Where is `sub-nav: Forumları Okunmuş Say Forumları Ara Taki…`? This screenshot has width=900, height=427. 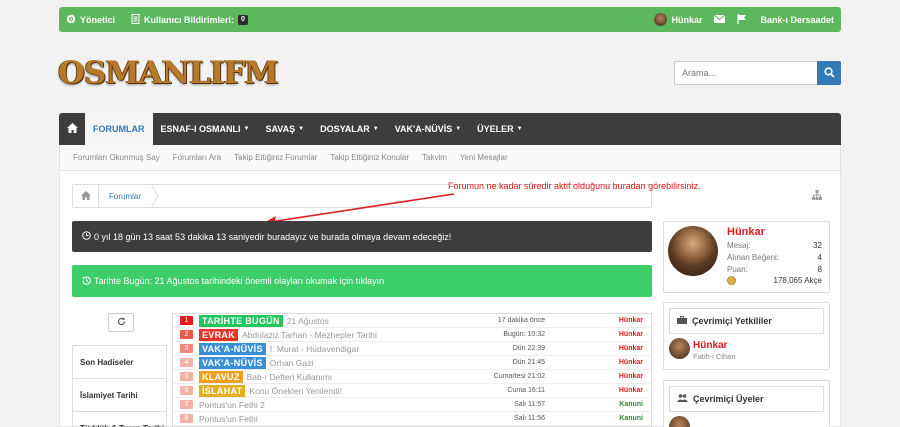
sub-nav: Forumları Okunmuş Say Forumları Ara Taki… is located at coordinates (450, 158).